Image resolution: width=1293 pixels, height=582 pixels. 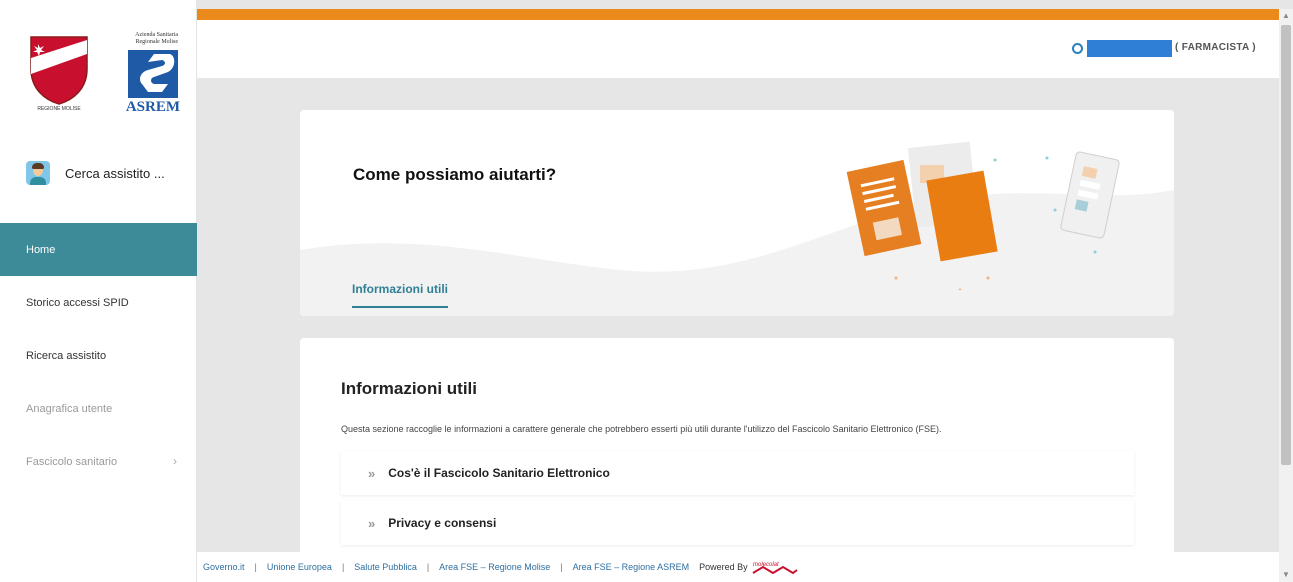 I want to click on sidebar-item-label: Fascicolo sanitario, so click(x=72, y=461).